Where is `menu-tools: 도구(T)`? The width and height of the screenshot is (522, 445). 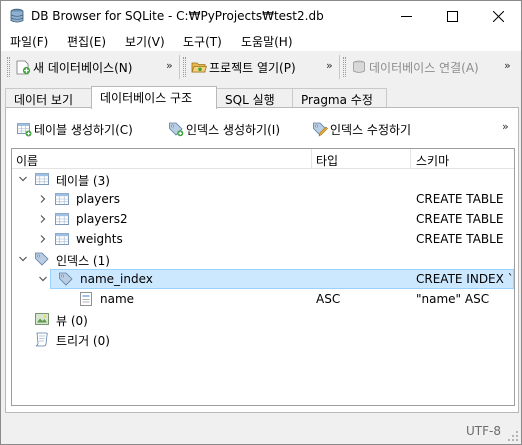 menu-tools: 도구(T) is located at coordinates (202, 41).